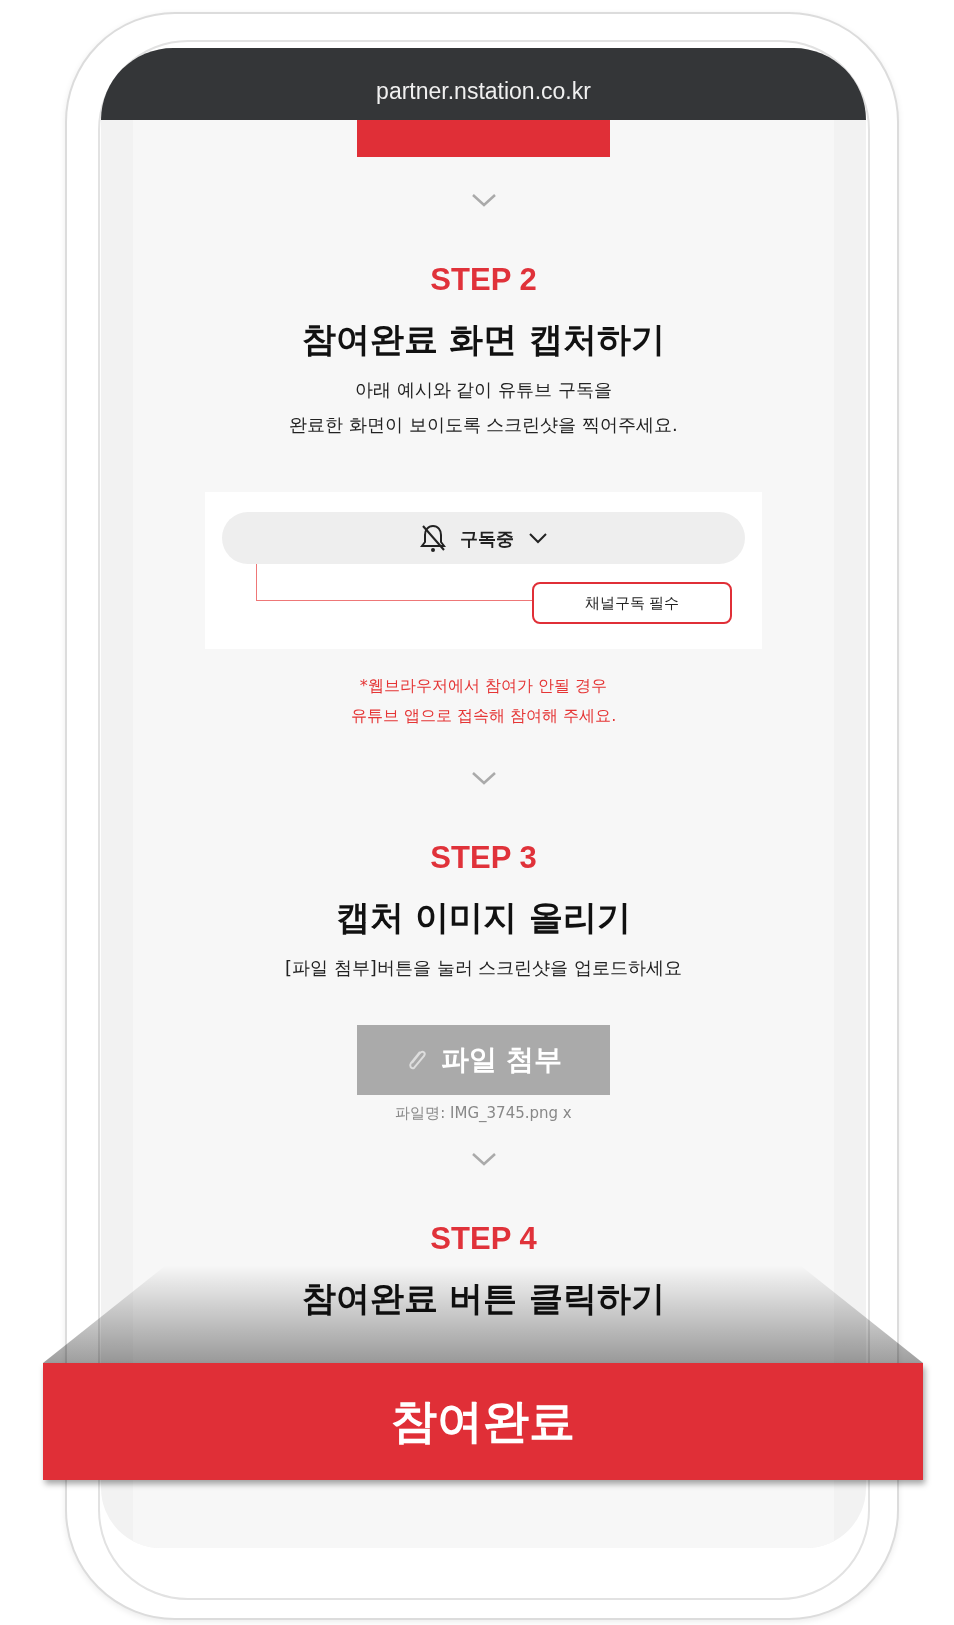  I want to click on participate-button, so click(483, 138).